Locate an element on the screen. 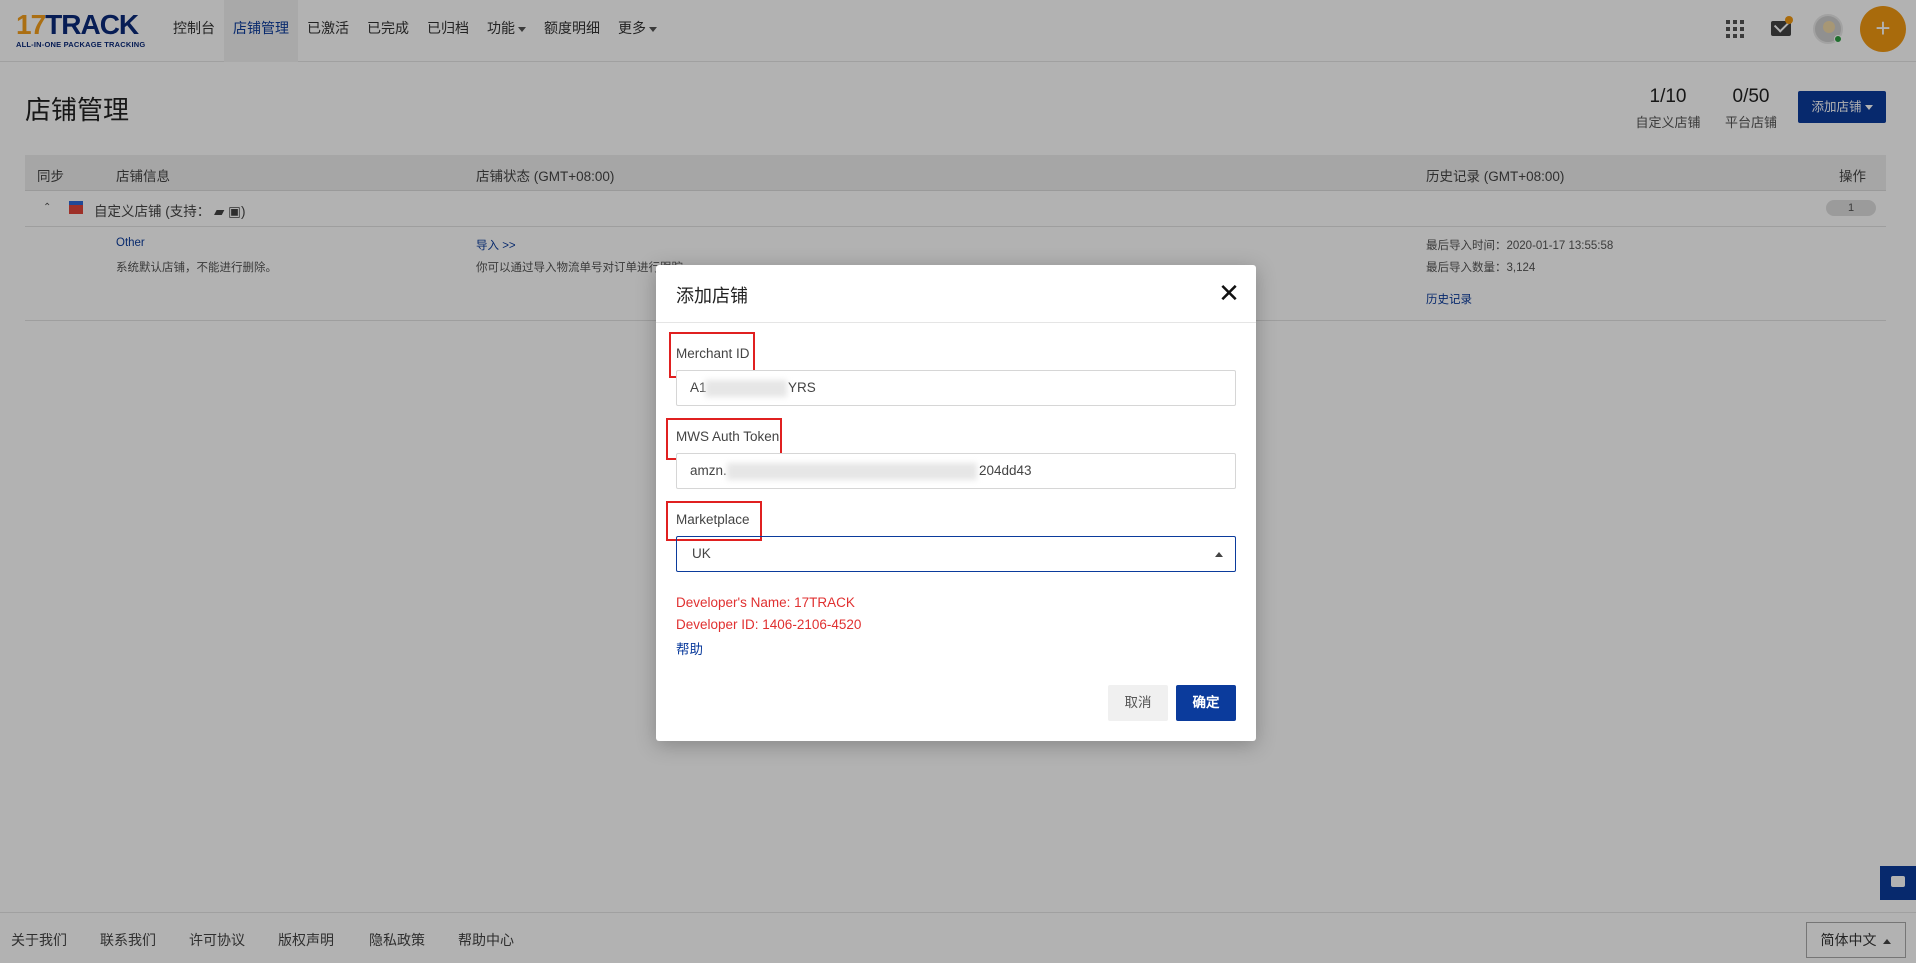 The width and height of the screenshot is (1916, 963). auth-token-field: amzn. 204dd43 is located at coordinates (956, 471).